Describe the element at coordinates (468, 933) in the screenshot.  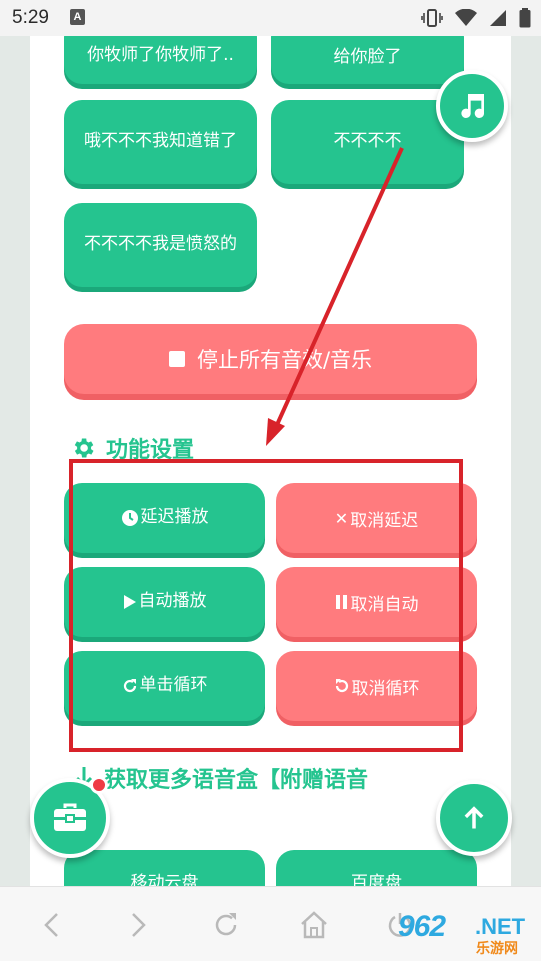
I see `watermark-logo: 962 .NET 乐游网` at that location.